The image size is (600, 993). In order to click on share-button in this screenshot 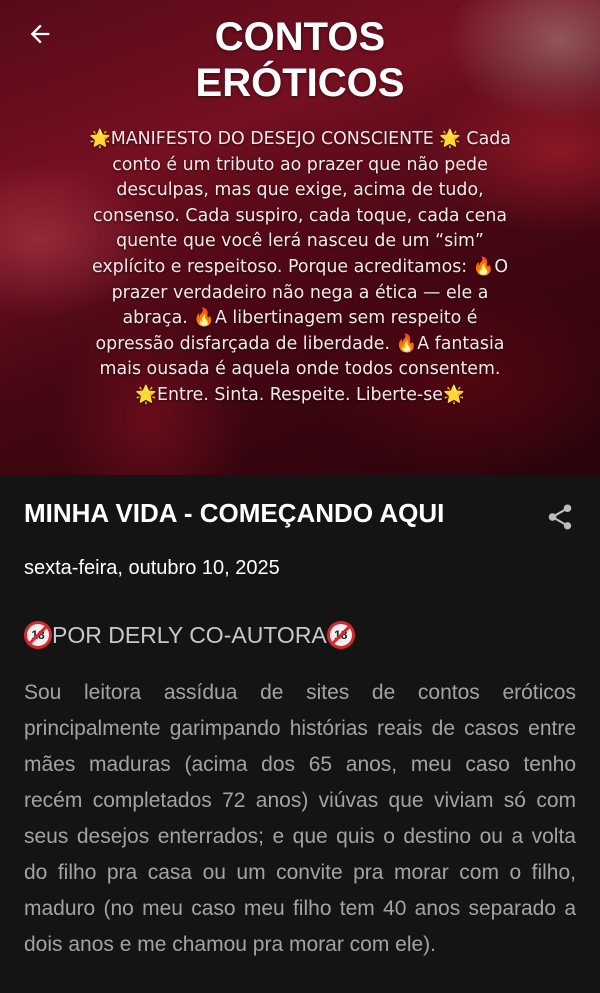, I will do `click(560, 517)`.